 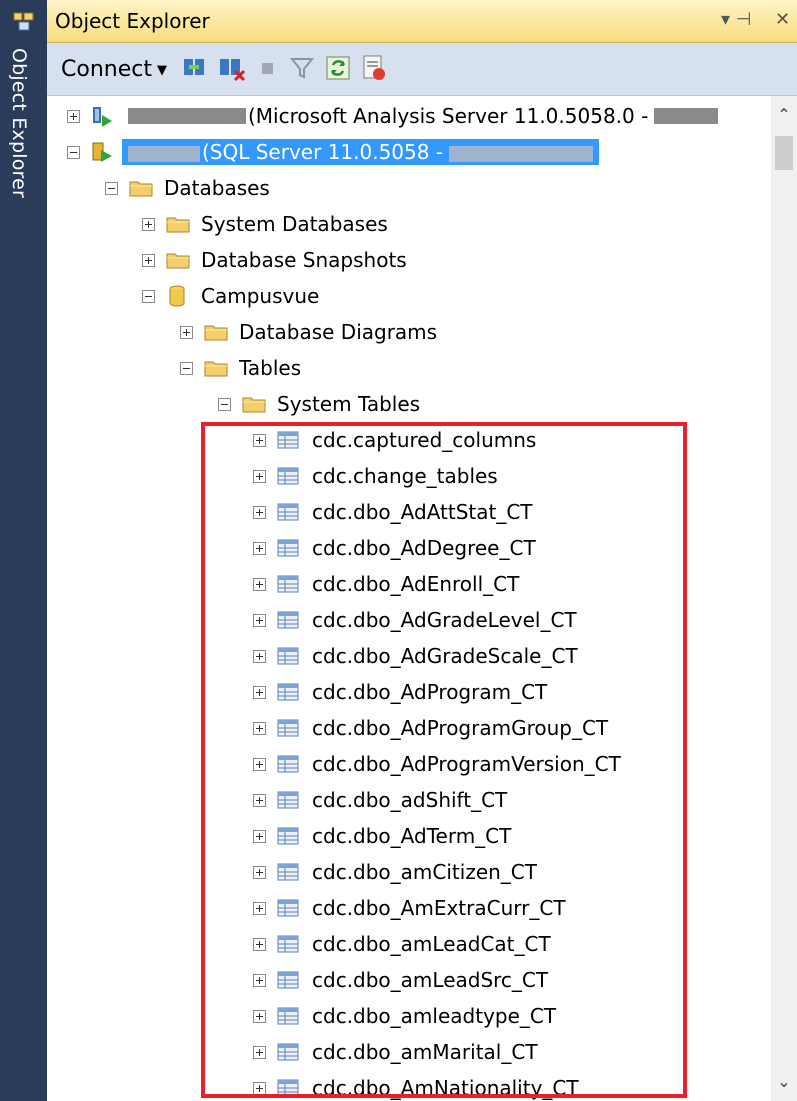 I want to click on table-row: cdc.dbo_AmExtraCurr_CT, so click(x=409, y=908).